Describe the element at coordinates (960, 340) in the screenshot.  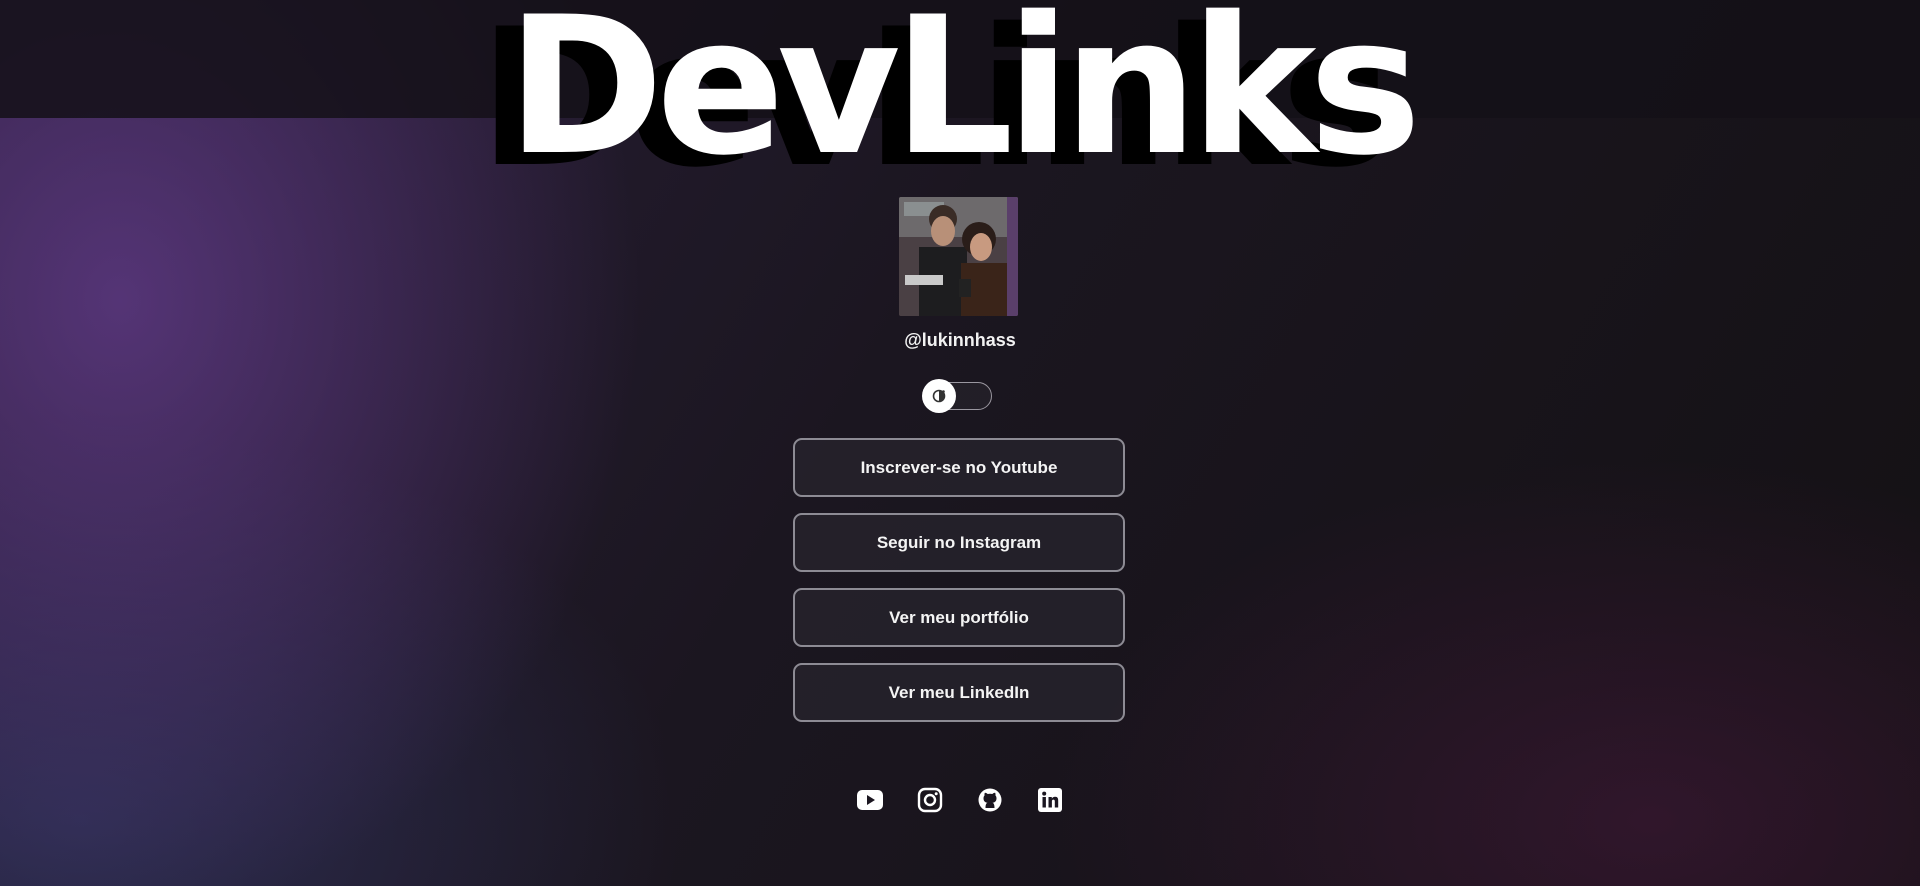
I see `profile-handle: @lukinnhass` at that location.